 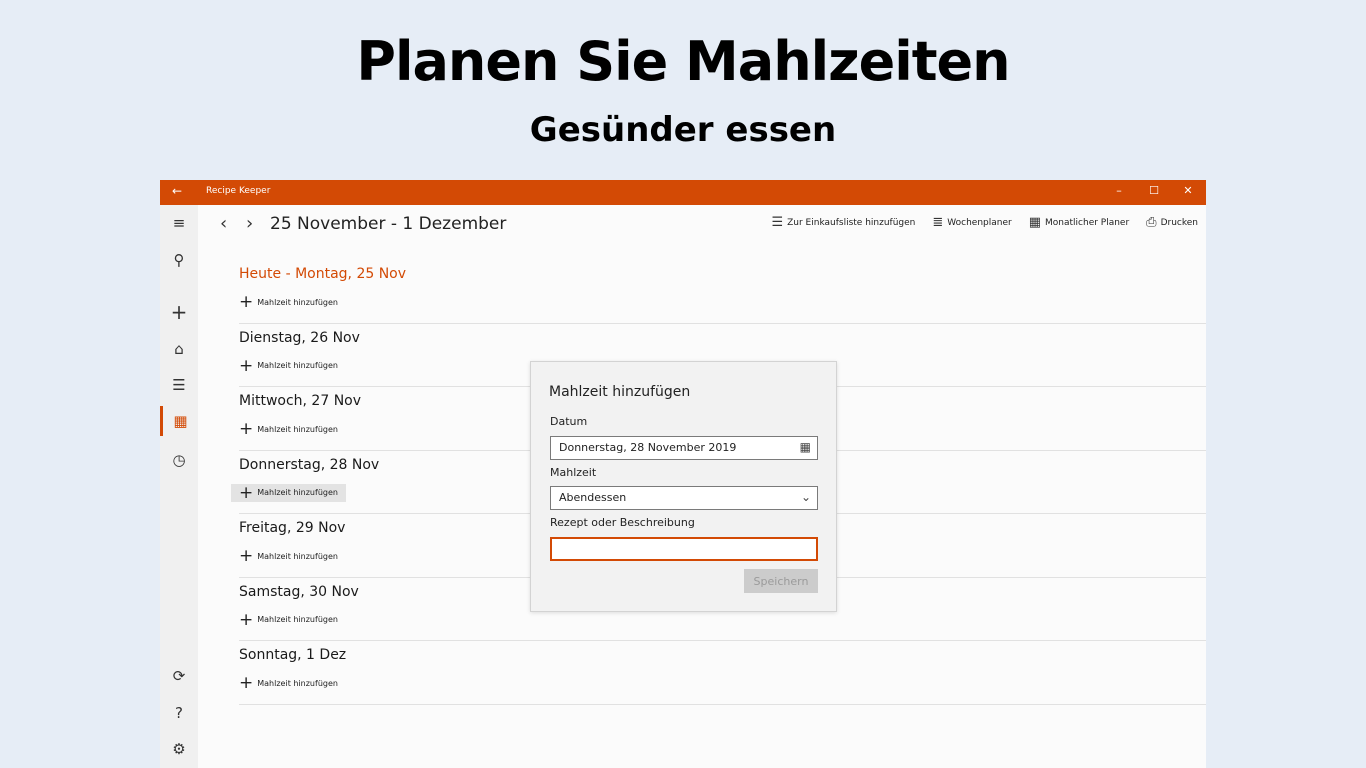 I want to click on day-name: Mittwoch, 27 Nov, so click(x=300, y=401).